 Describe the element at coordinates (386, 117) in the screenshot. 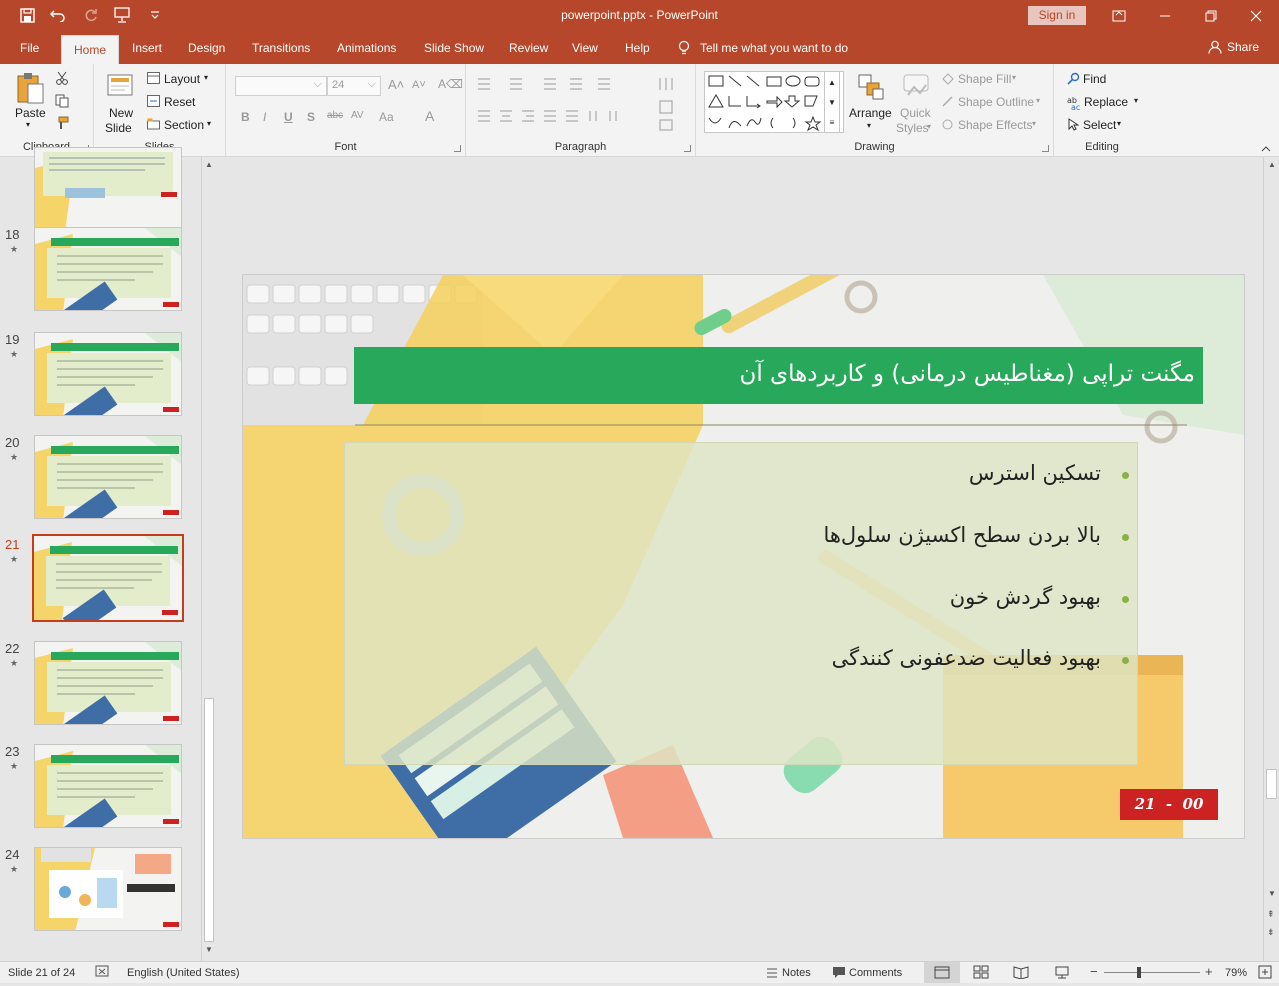

I see `change-case-icon: Aa` at that location.